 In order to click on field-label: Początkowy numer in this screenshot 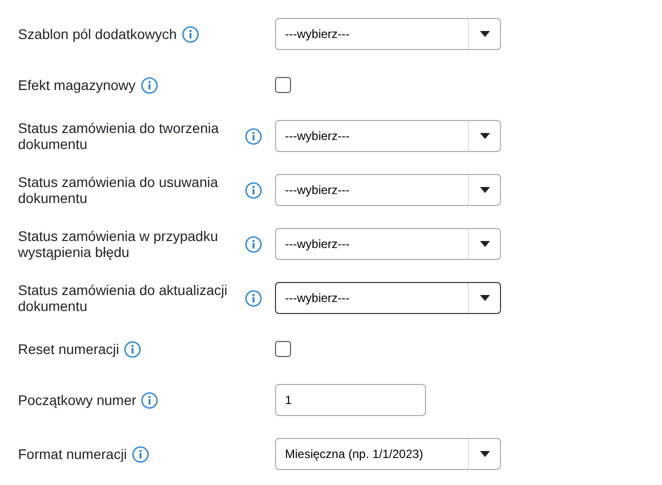, I will do `click(77, 400)`.